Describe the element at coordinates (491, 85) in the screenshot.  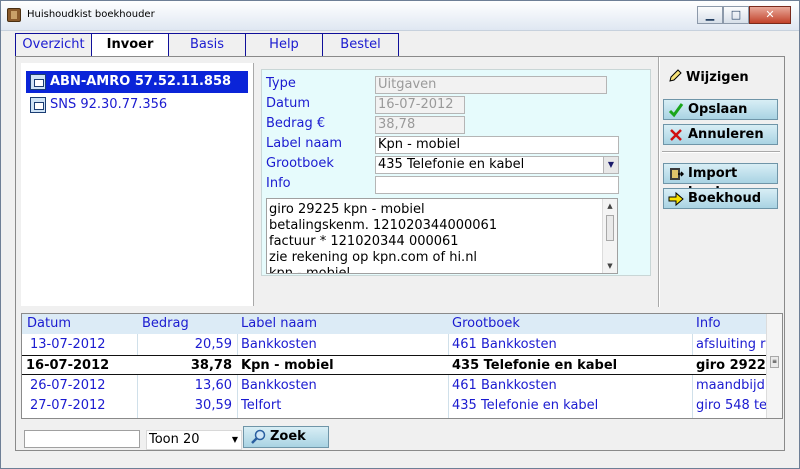
I see `type-field: Uitgaven` at that location.